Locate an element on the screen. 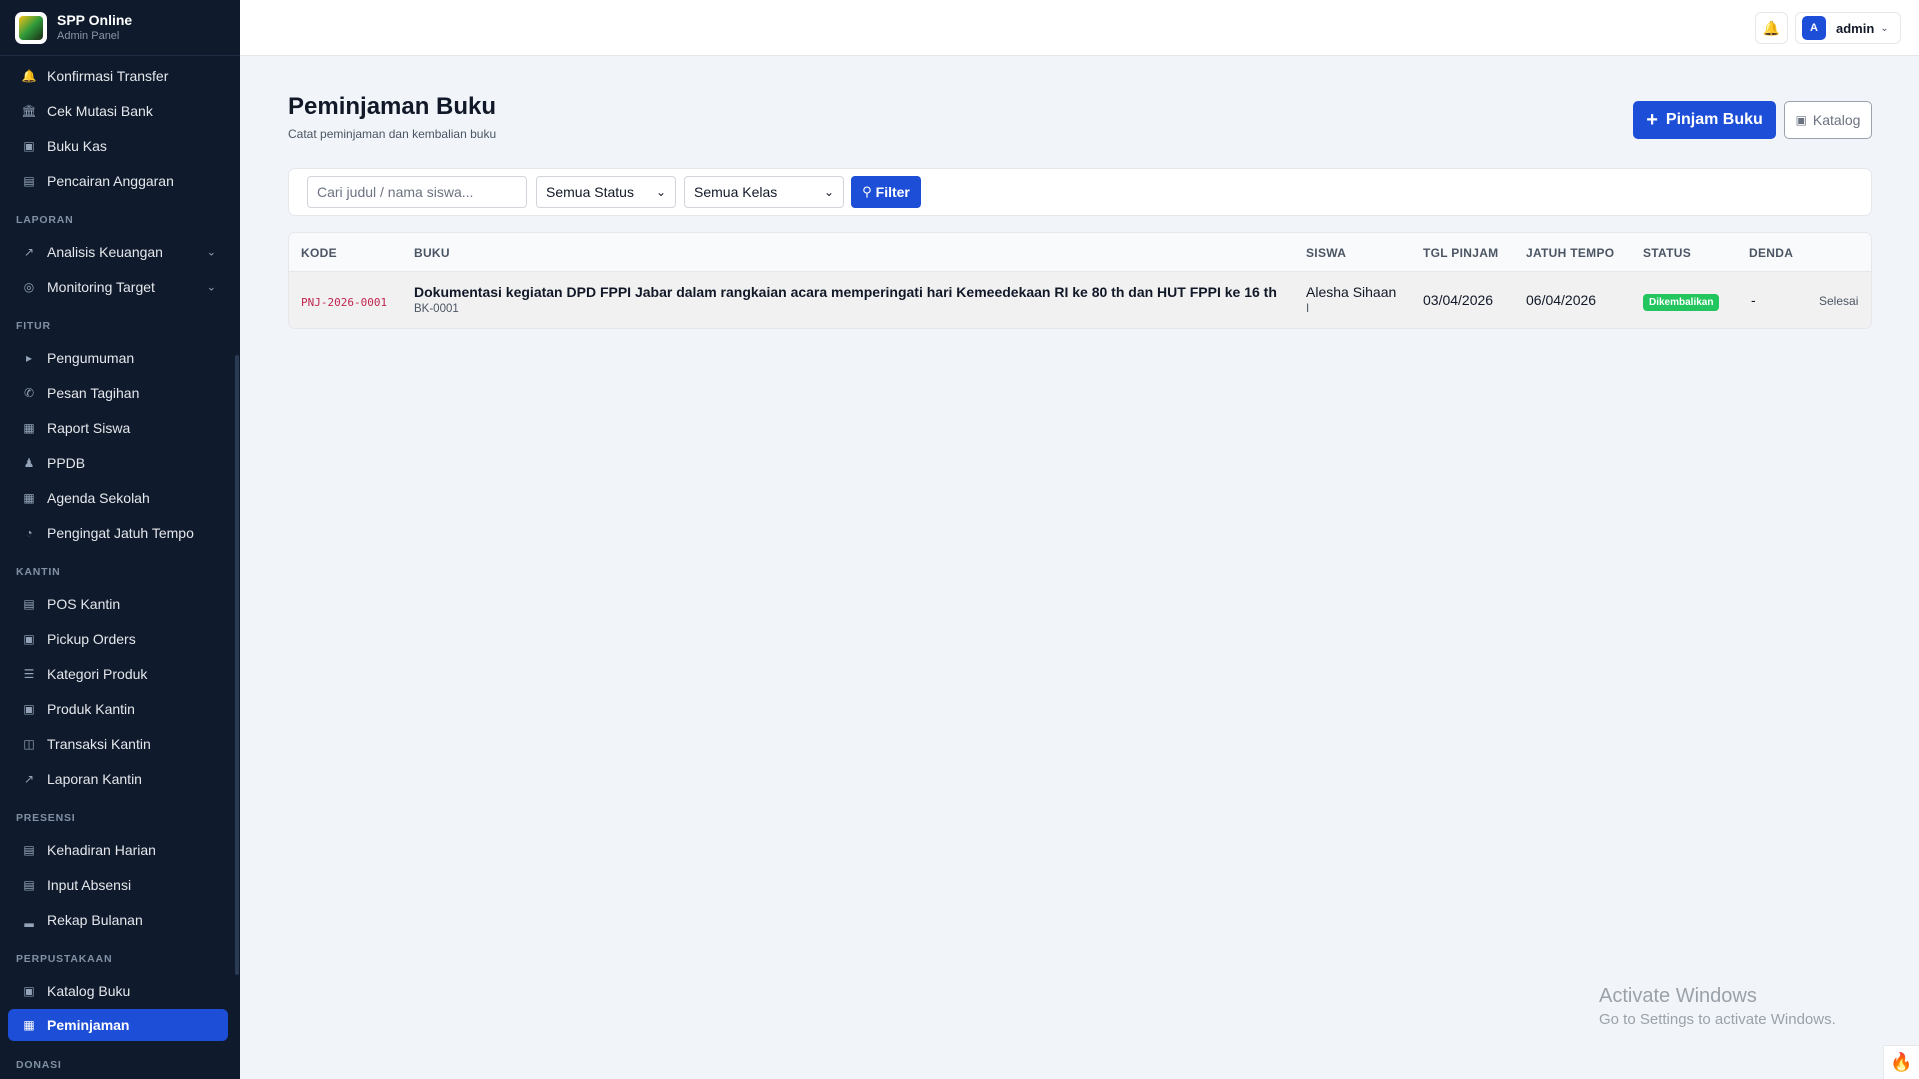 The width and height of the screenshot is (1919, 1079). wallet-icon: ▤ is located at coordinates (29, 180).